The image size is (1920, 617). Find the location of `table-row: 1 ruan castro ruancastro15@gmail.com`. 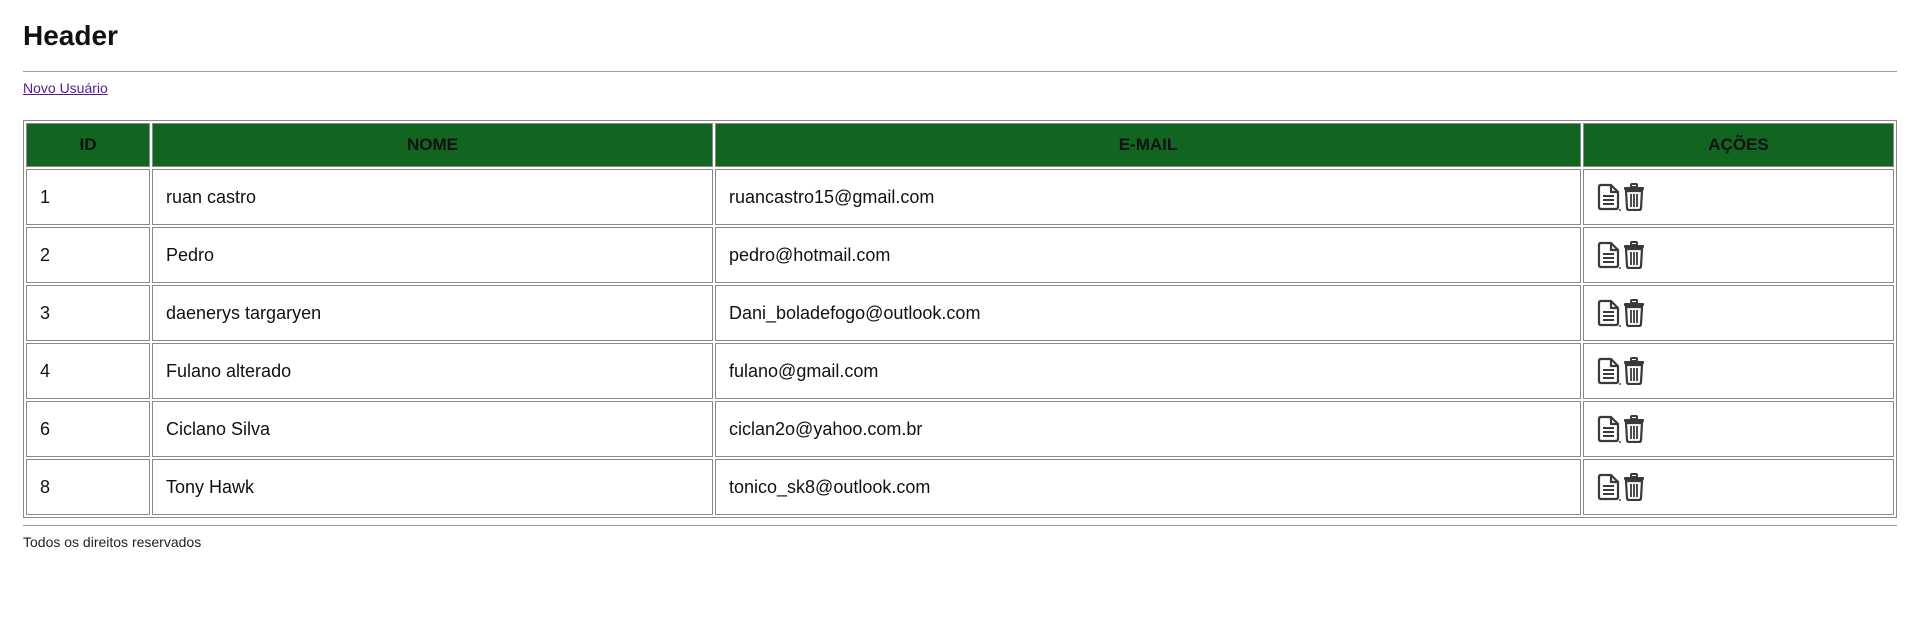

table-row: 1 ruan castro ruancastro15@gmail.com is located at coordinates (960, 197).